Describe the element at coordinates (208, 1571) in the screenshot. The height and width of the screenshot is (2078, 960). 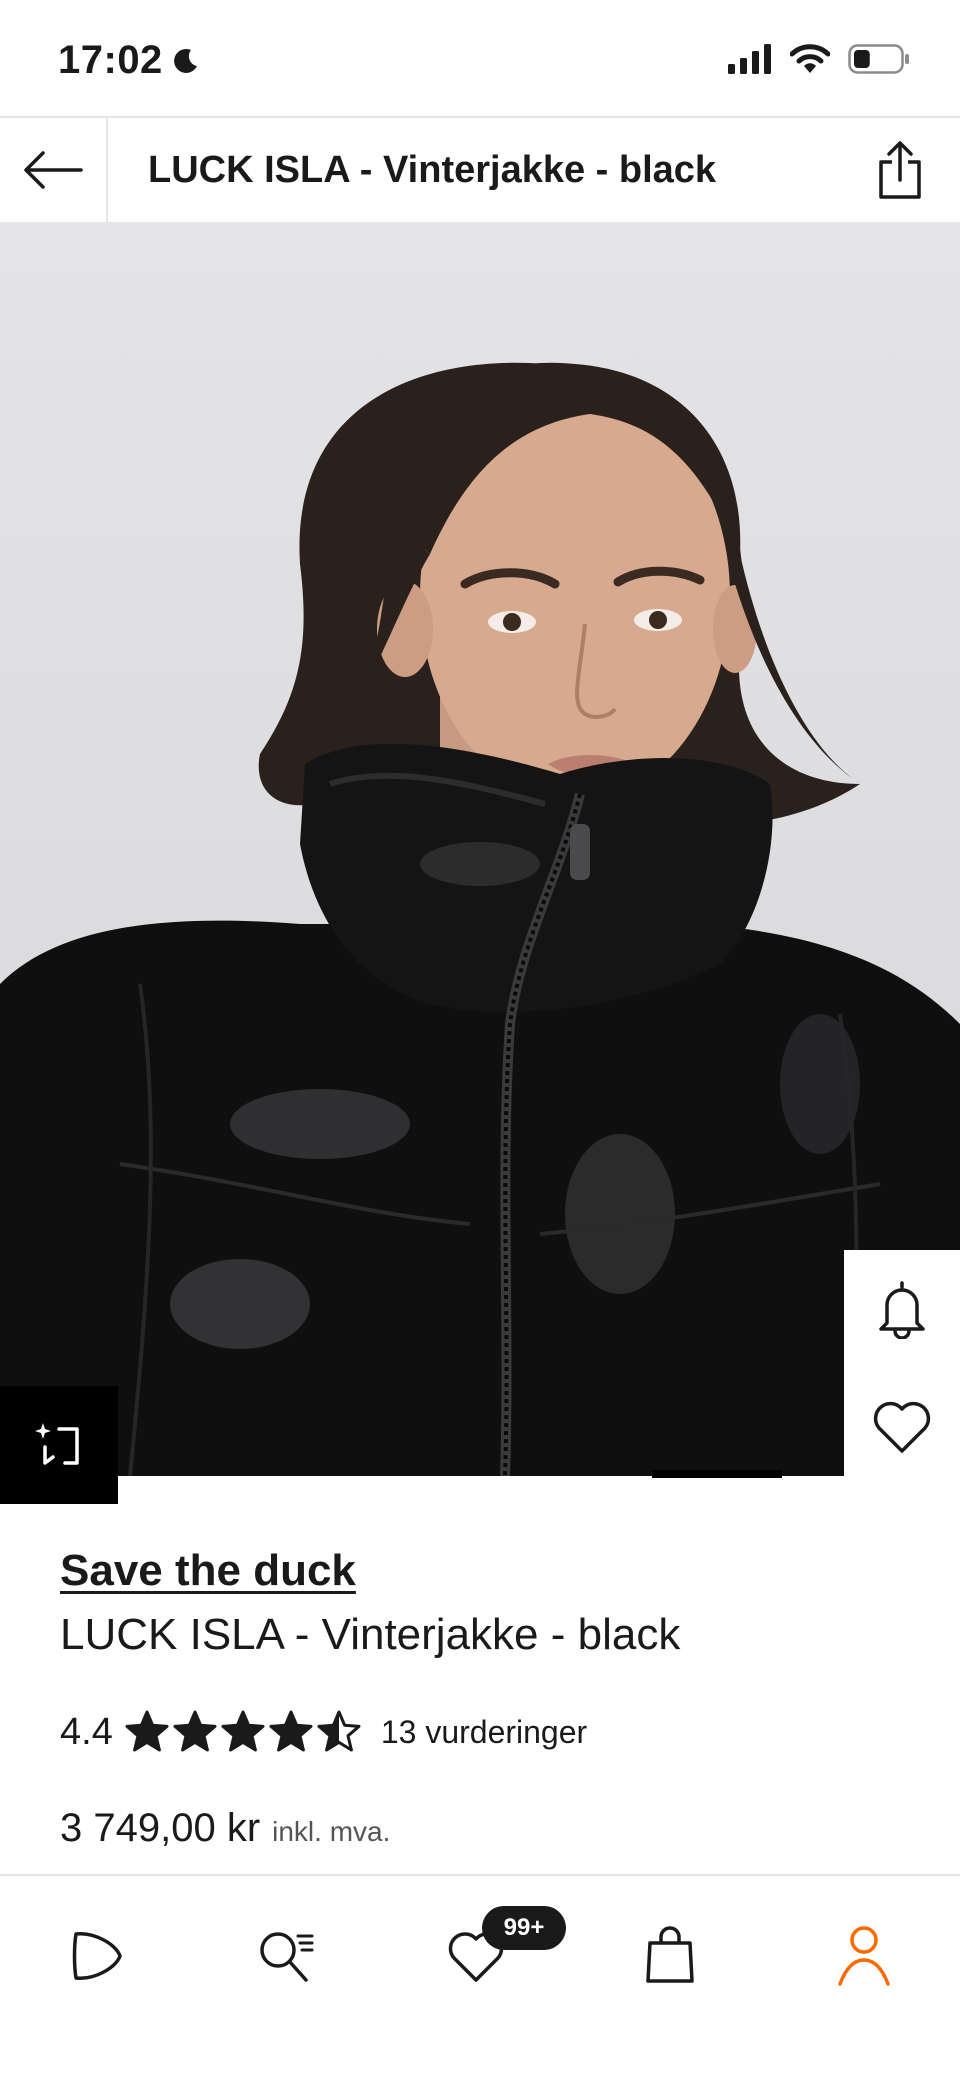
I see `brand-link: Save the duck` at that location.